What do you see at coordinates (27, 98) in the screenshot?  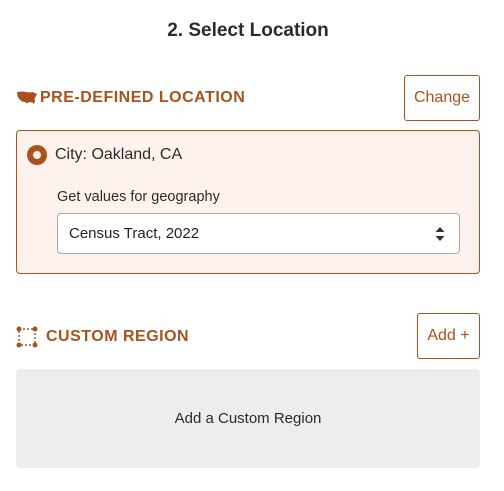 I see `usa-map-icon` at bounding box center [27, 98].